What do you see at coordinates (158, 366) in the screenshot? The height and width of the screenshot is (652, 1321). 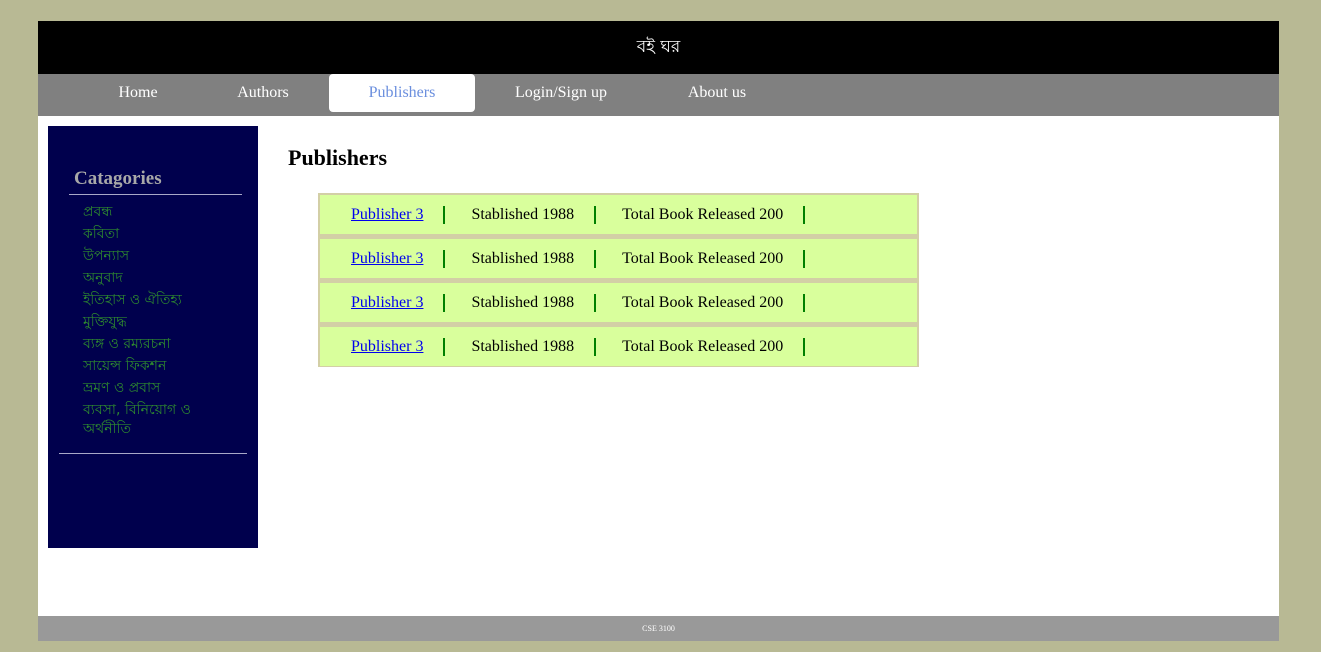 I see `category-item: সায়েন্স ফিকশন` at bounding box center [158, 366].